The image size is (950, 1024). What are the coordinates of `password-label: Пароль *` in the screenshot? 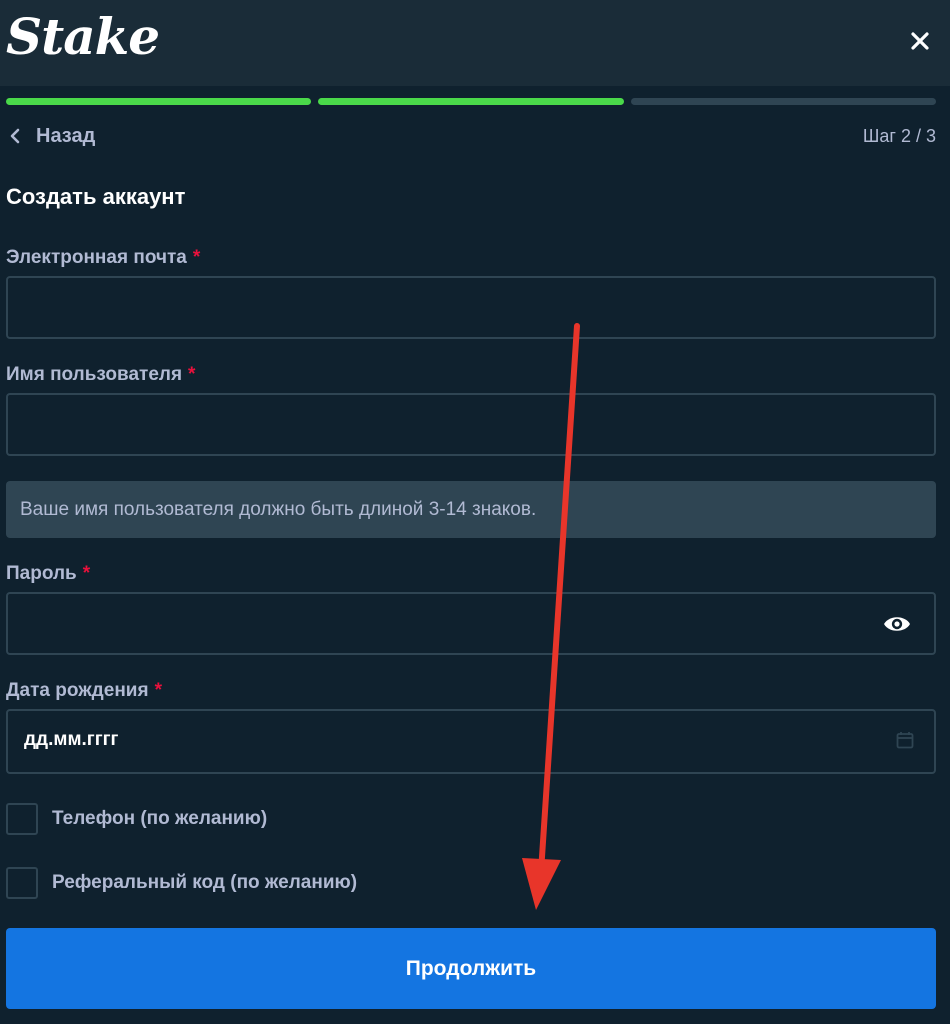 It's located at (48, 574).